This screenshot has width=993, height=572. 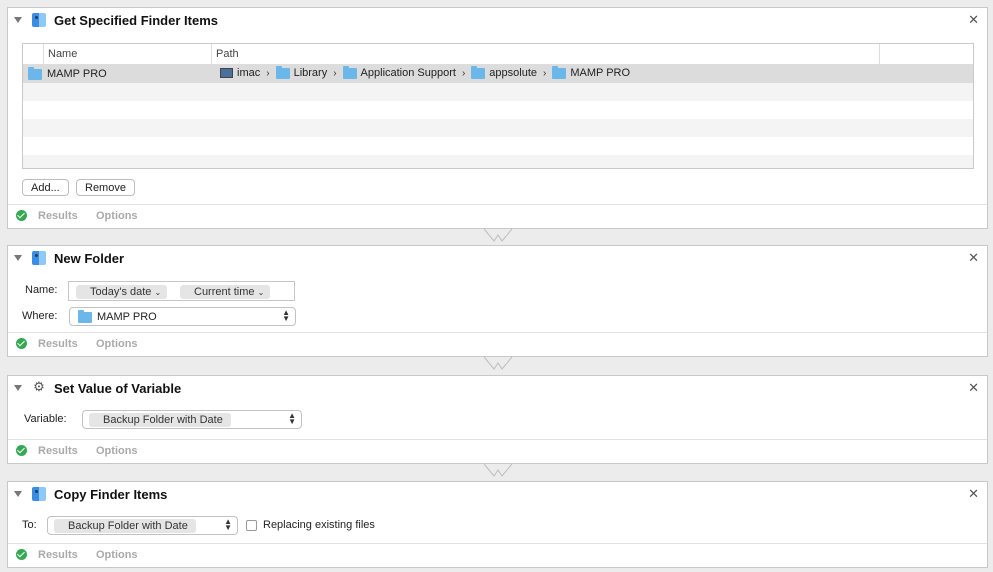 I want to click on library-folder-icon, so click(x=282, y=72).